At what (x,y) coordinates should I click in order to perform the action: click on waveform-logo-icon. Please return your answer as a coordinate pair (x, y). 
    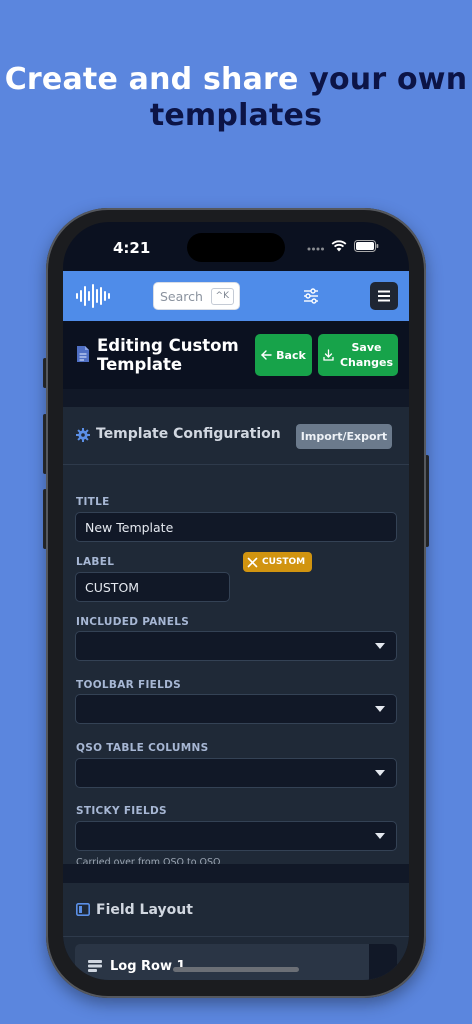
    Looking at the image, I should click on (94, 296).